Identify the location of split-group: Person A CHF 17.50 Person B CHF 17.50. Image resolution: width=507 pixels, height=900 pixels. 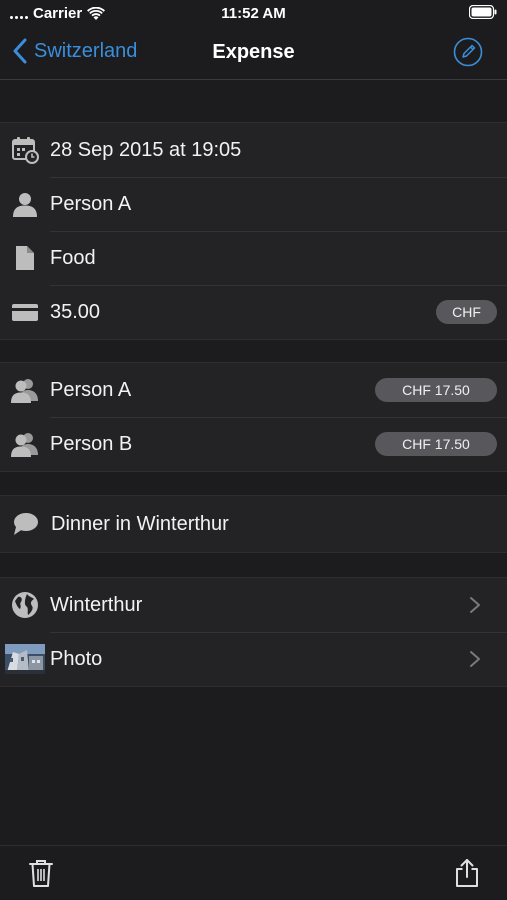
(253, 417).